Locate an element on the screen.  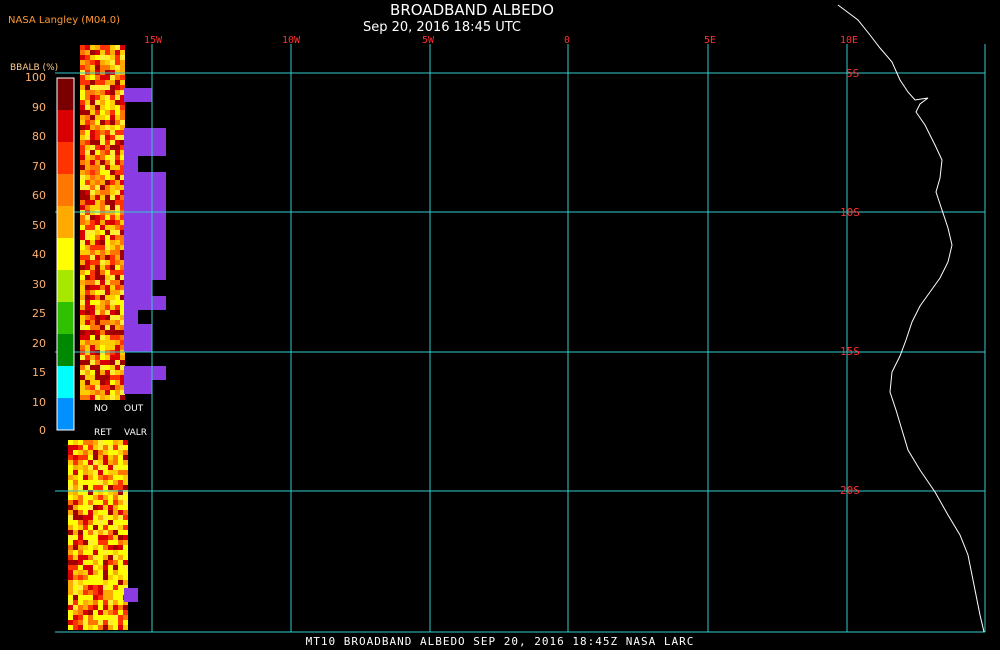
chart-title: BROADBAND ALBEDO is located at coordinates (472, 10).